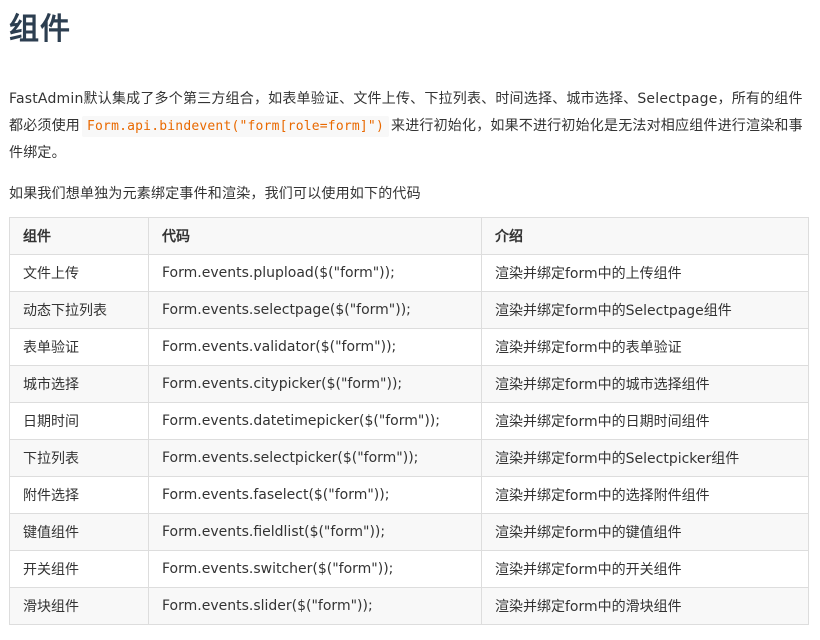 This screenshot has width=820, height=640. I want to click on cell-description: 渲染并绑定form中的上传组件, so click(645, 273).